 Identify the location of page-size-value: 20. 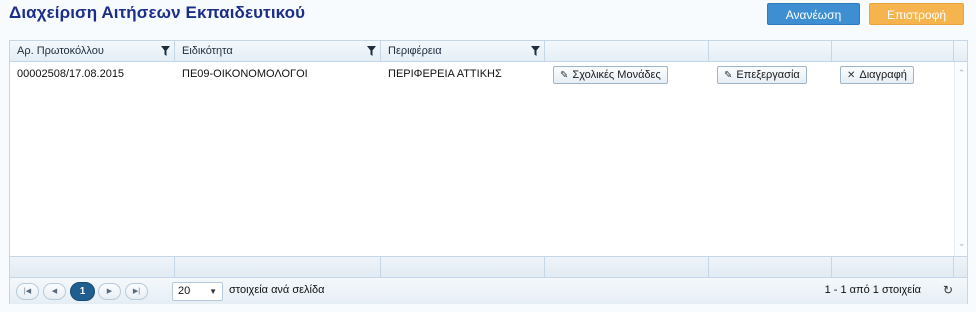
(184, 291).